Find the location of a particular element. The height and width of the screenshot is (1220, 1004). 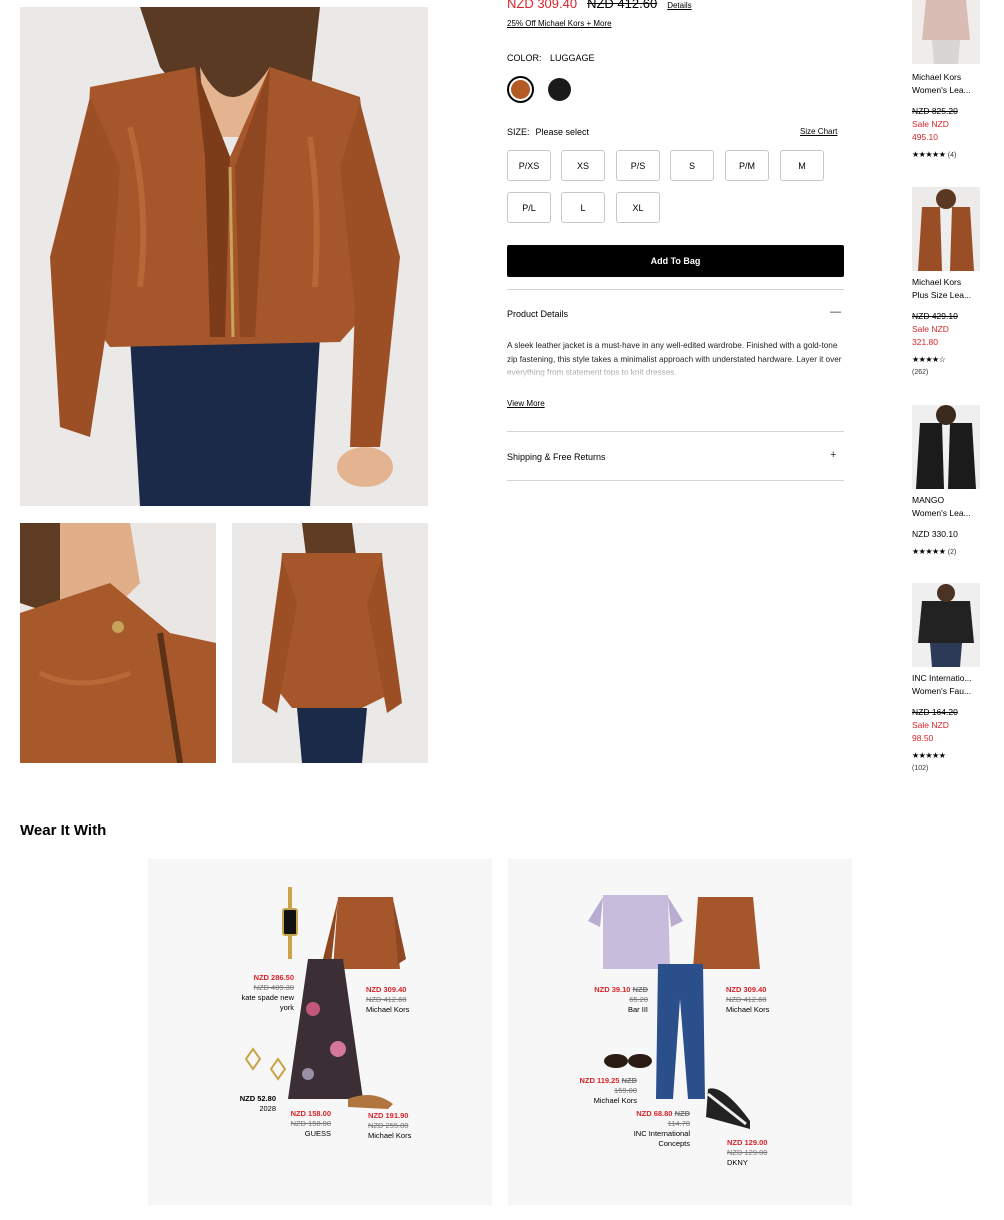

rec-price: NZD 330.10 is located at coordinates (935, 534).